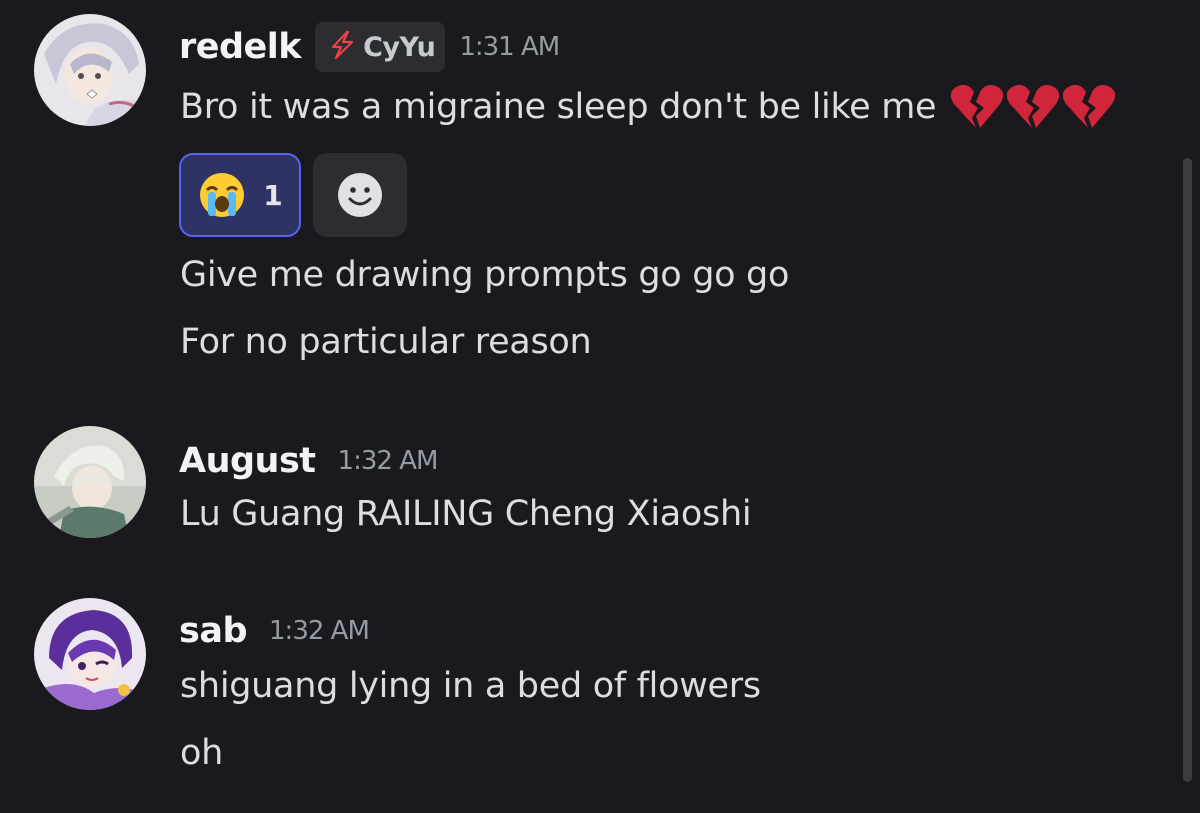 The image size is (1200, 813). Describe the element at coordinates (470, 686) in the screenshot. I see `message-line: shiguang lying in a bed of flowers` at that location.